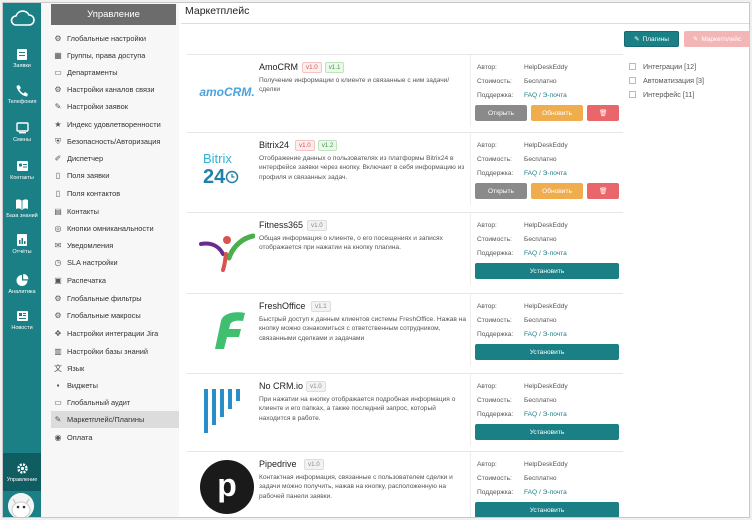 This screenshot has height=520, width=752. Describe the element at coordinates (115, 124) in the screenshot. I see `sidebar-item-satisfaction: ★ Индекс удовлетворенности` at that location.